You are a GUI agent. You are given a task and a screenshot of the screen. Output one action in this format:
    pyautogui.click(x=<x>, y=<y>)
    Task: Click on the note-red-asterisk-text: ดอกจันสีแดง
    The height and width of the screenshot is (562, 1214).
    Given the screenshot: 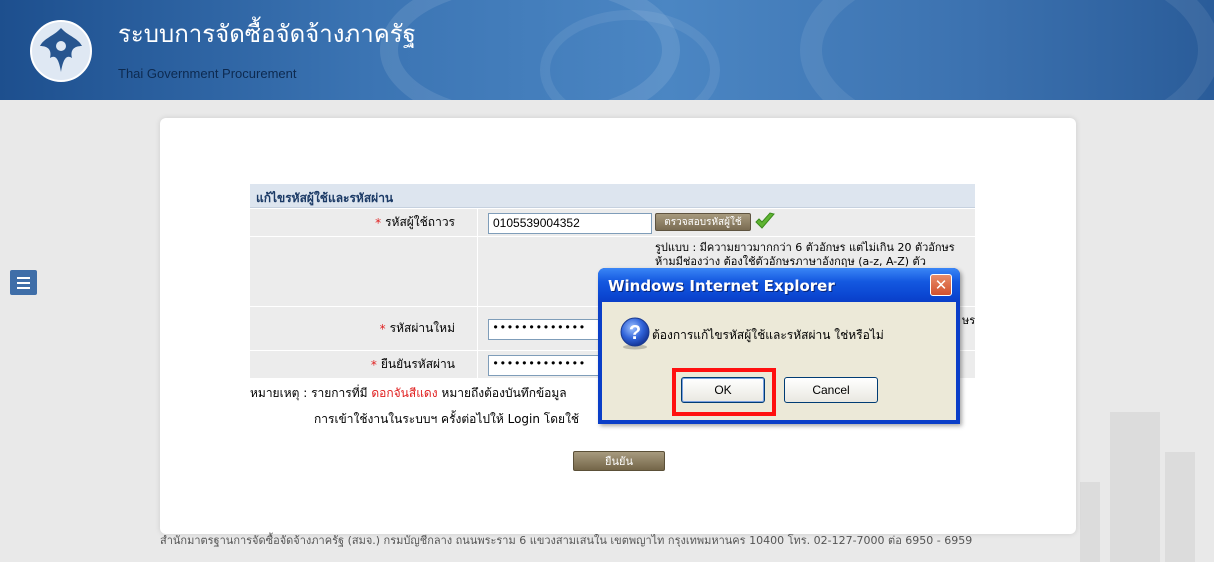 What is the action you would take?
    pyautogui.click(x=404, y=393)
    